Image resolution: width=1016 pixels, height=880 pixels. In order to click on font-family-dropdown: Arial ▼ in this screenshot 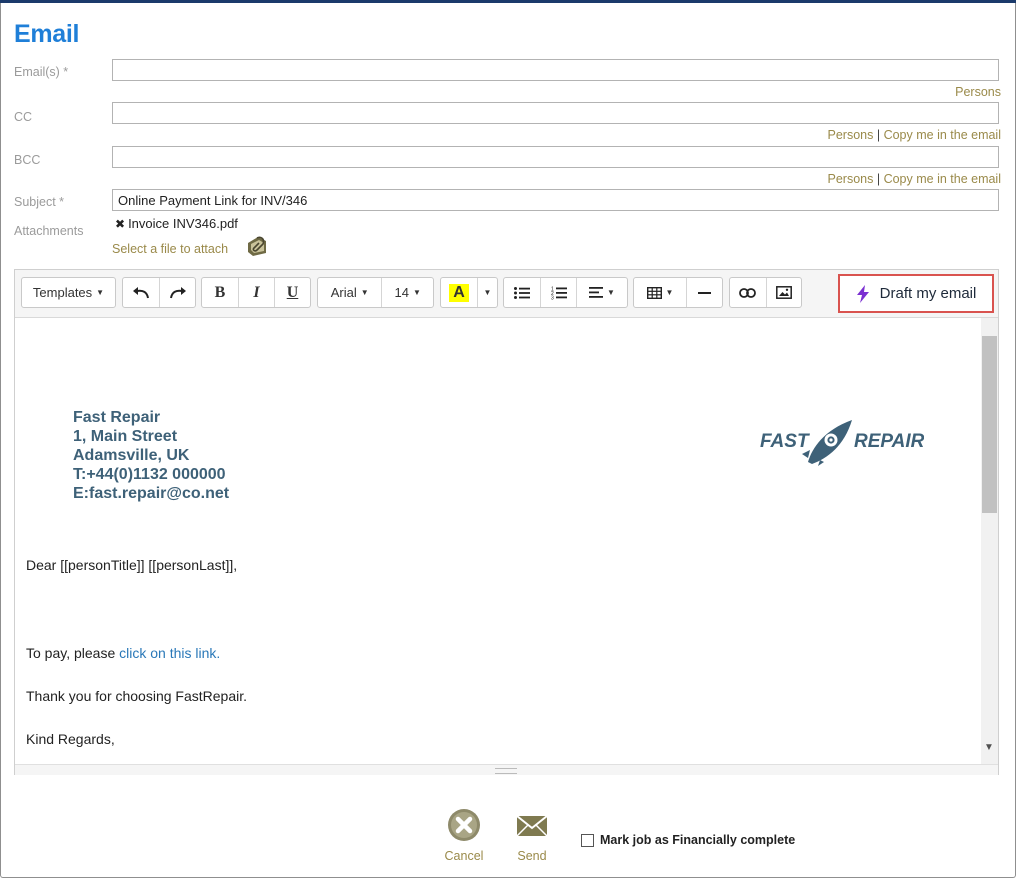, I will do `click(349, 292)`.